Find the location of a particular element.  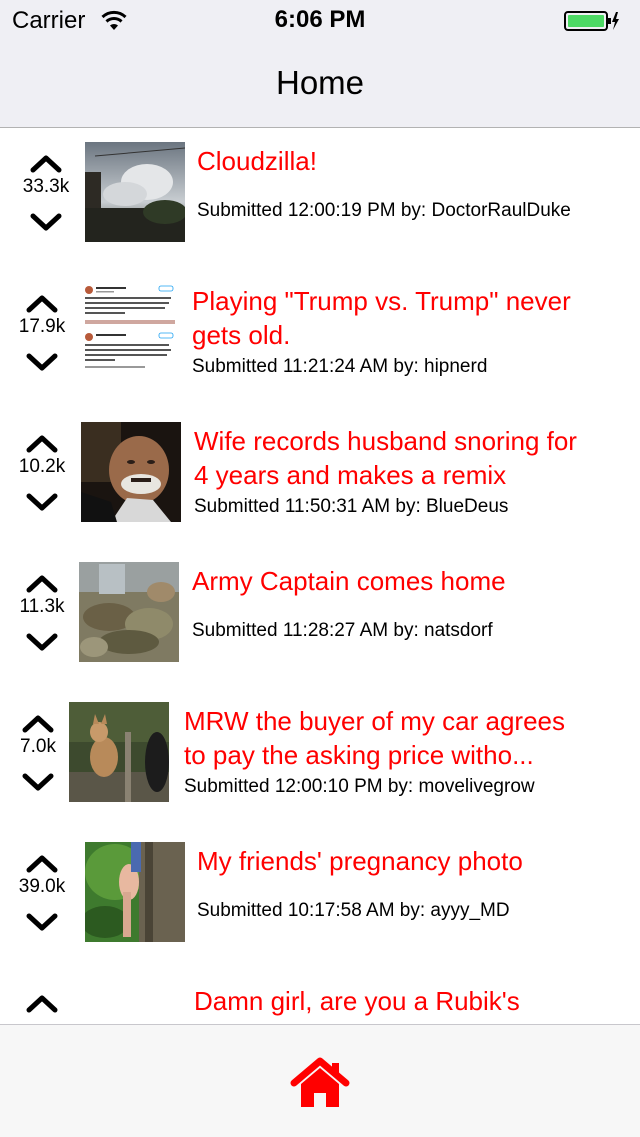

post-title: Playing "Trump vs. Trump" never is located at coordinates (381, 301).